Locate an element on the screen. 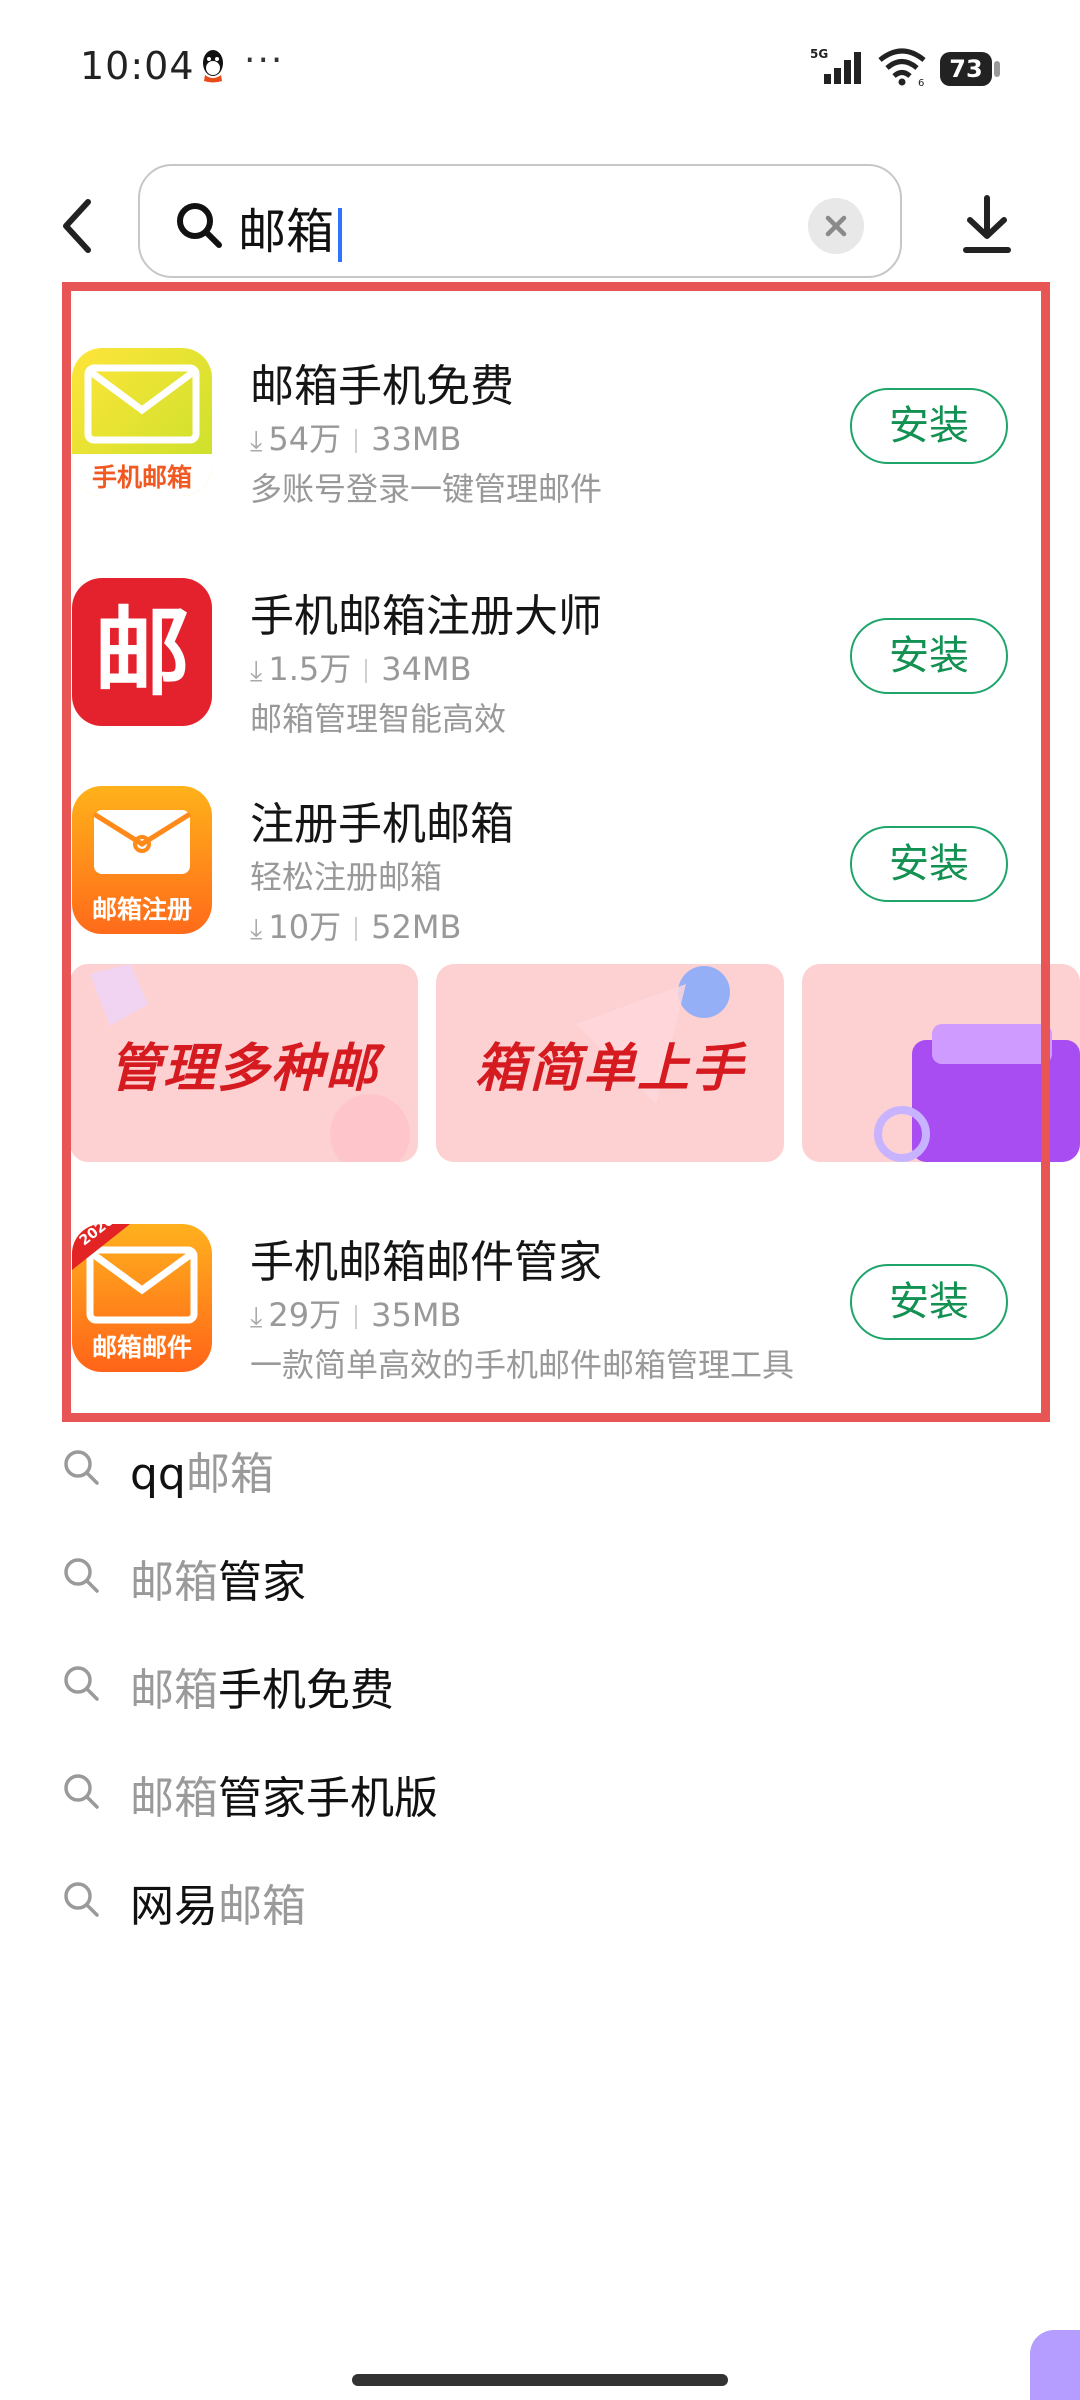 The image size is (1080, 2400). clear-search-button is located at coordinates (836, 226).